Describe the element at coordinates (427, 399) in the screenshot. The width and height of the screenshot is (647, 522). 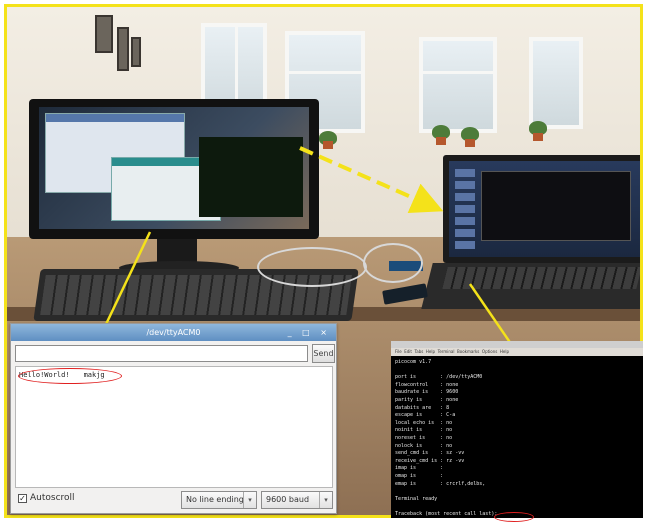
I see `terminal-line: parity is : none` at that location.